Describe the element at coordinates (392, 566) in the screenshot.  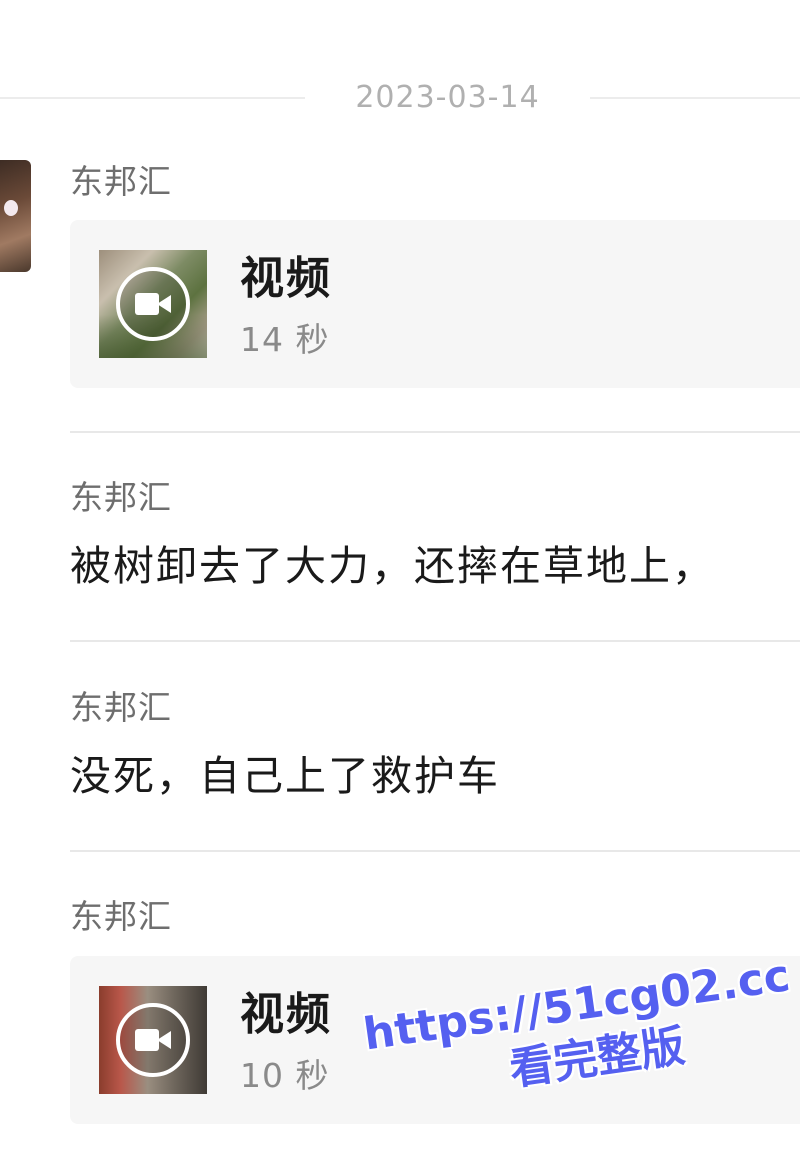
I see `message-text: 被树卸去了大力，还摔在草地上，` at that location.